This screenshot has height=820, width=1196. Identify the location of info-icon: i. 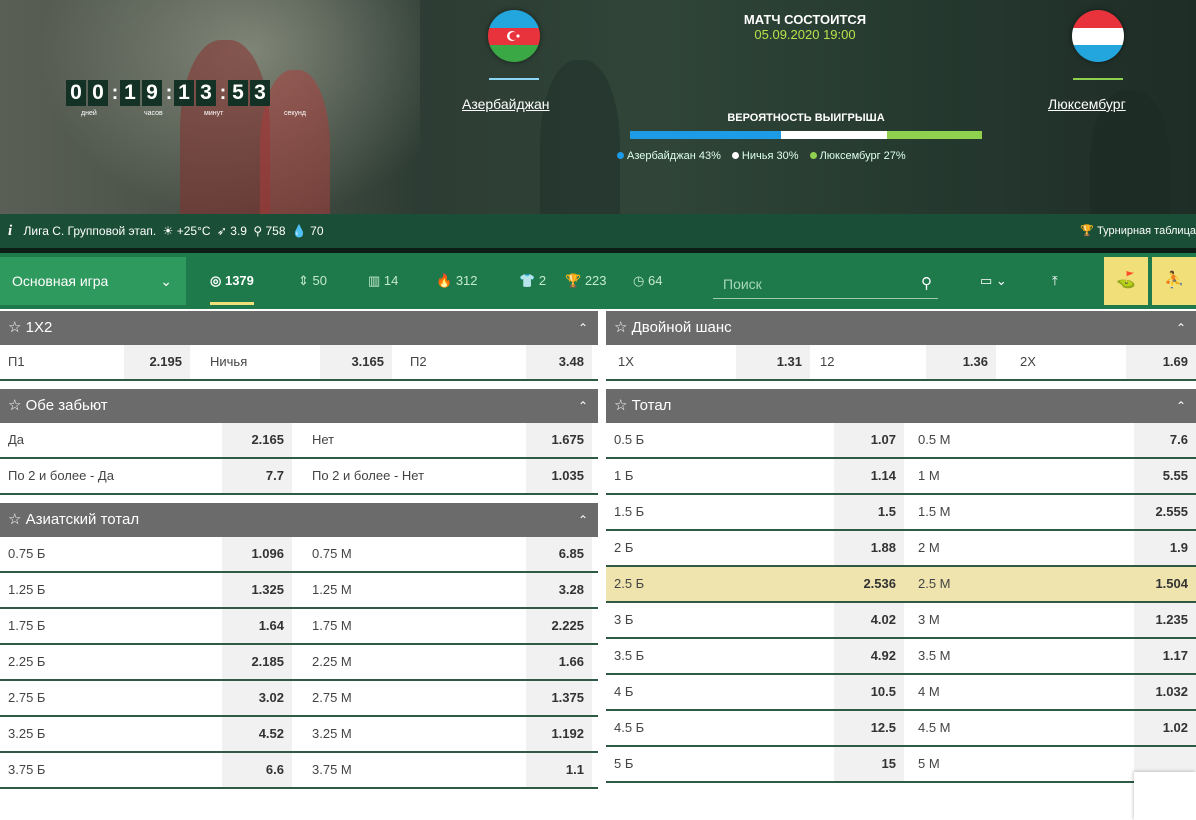
(10, 231).